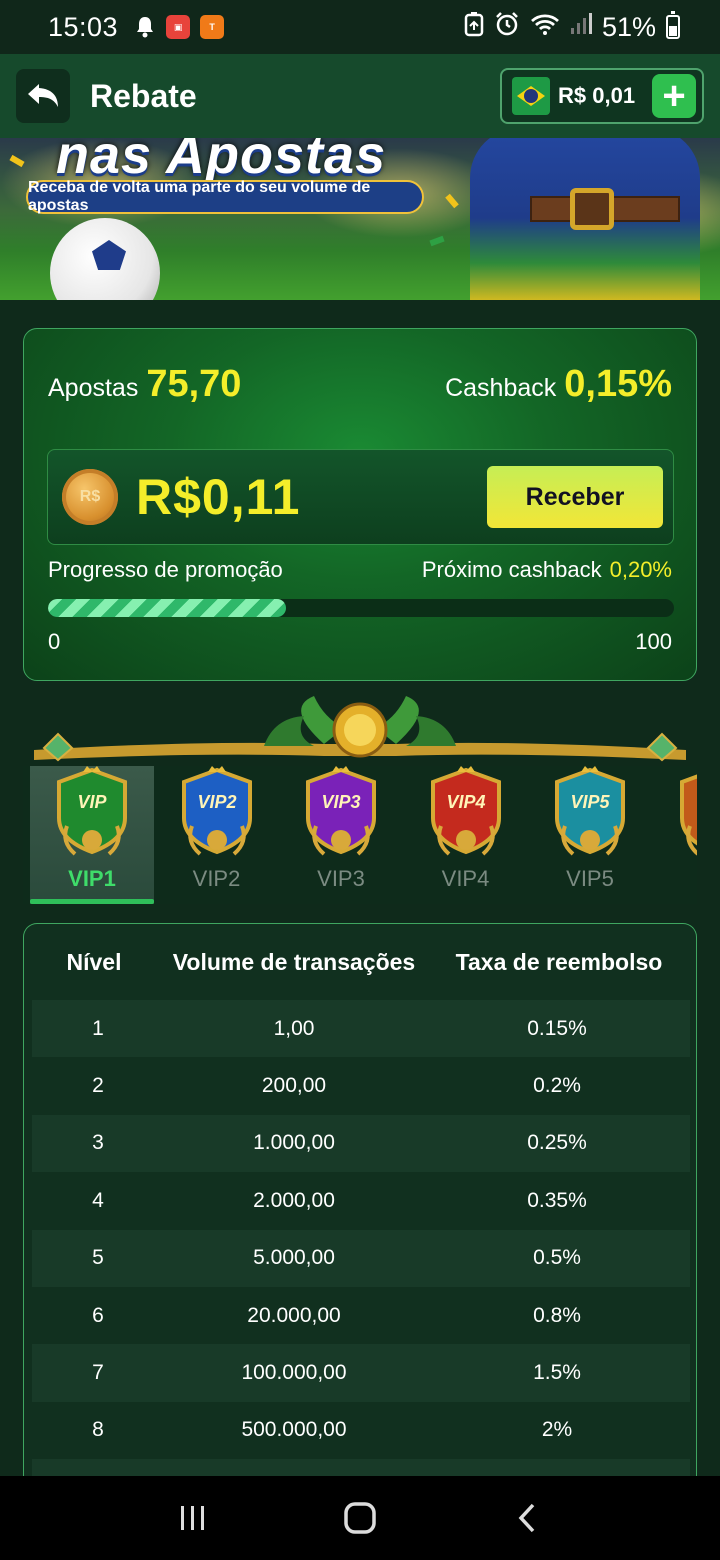  What do you see at coordinates (98, 1028) in the screenshot?
I see `level-cell: 1` at bounding box center [98, 1028].